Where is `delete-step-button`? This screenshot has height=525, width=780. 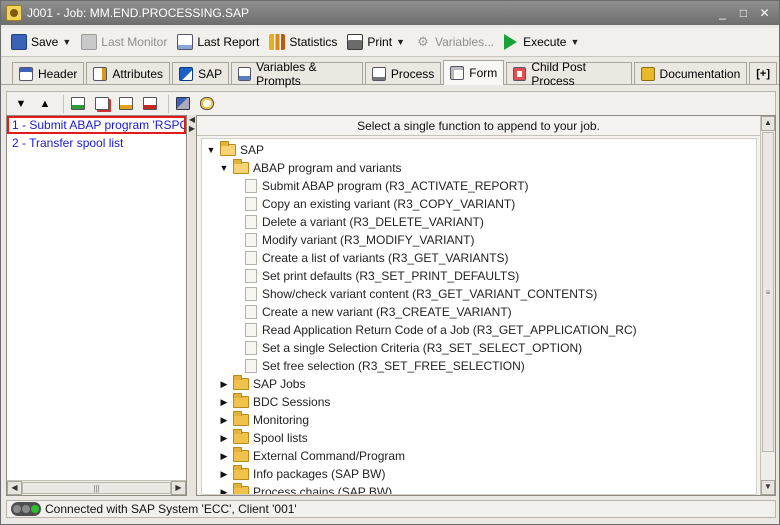 delete-step-button is located at coordinates (150, 104).